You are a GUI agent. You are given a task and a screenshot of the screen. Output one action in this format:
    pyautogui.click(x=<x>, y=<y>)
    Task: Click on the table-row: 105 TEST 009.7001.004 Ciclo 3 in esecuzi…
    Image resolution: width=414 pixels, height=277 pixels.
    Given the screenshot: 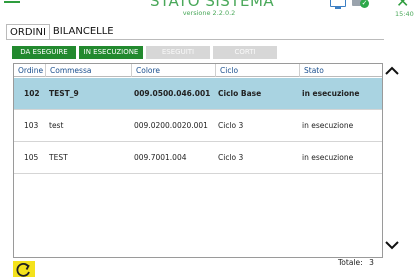 What is the action you would take?
    pyautogui.click(x=198, y=158)
    